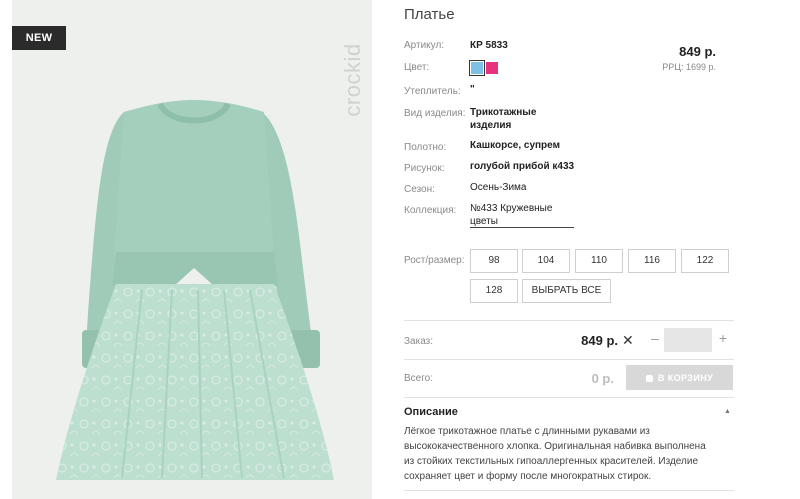 The image size is (800, 499). I want to click on sizes-label: Рост/размер:, so click(434, 260).